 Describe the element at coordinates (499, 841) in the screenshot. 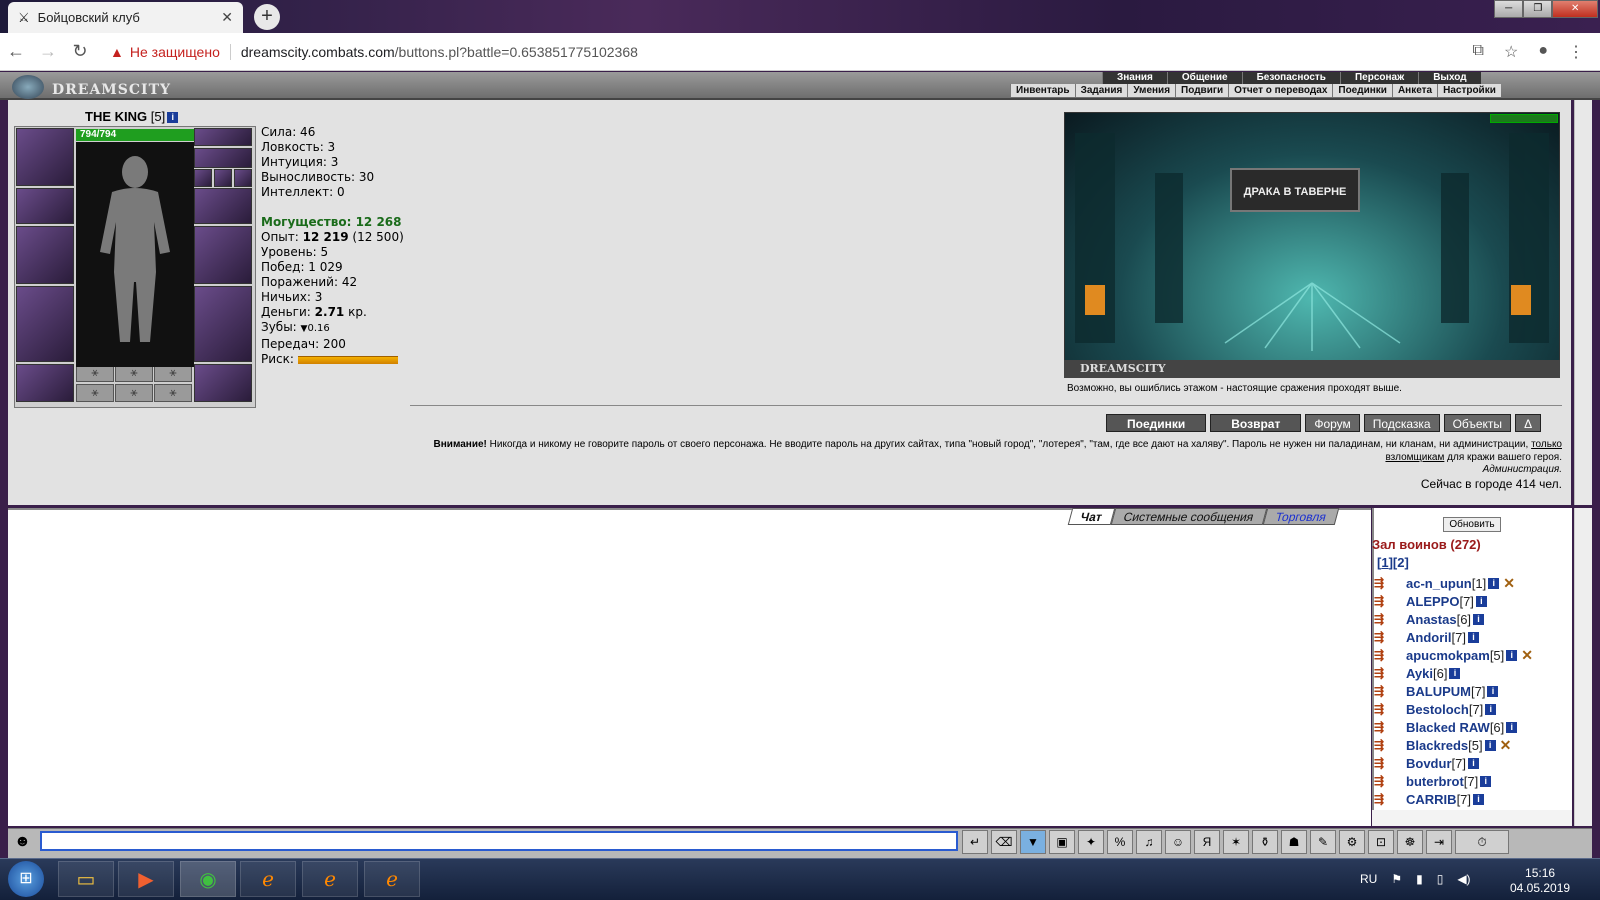

I see `chat-input` at that location.